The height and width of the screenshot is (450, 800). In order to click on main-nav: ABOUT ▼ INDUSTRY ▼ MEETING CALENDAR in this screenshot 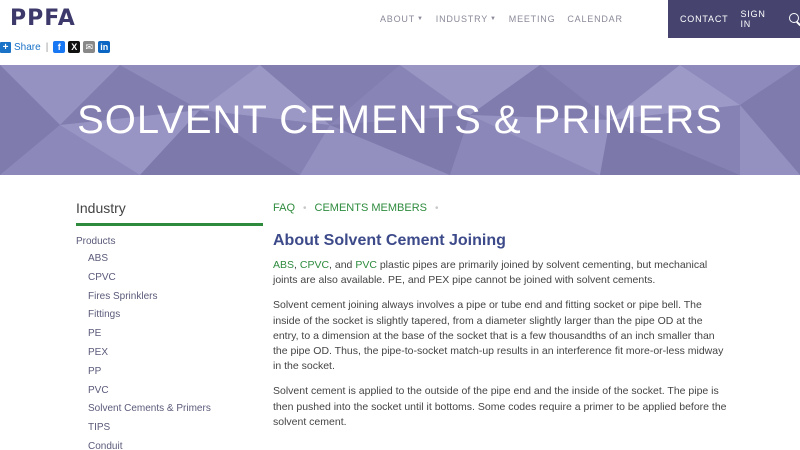, I will do `click(501, 19)`.